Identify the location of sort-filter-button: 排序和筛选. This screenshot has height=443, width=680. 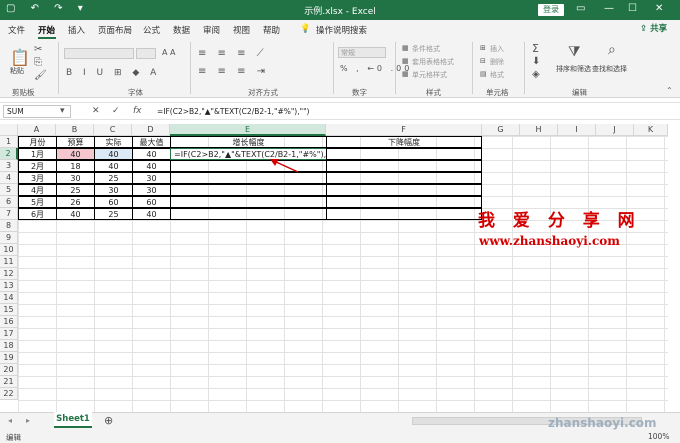
(573, 69).